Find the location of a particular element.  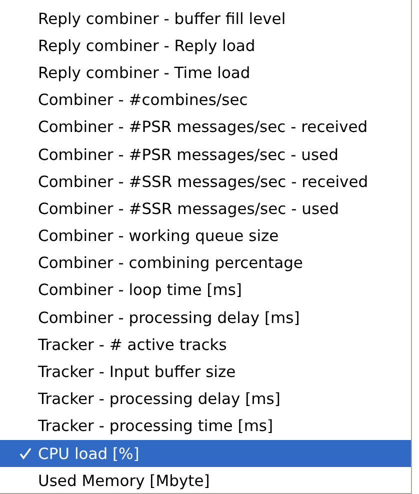

menu-item: Combiner - #PSR messages/sec - used is located at coordinates (205, 154).